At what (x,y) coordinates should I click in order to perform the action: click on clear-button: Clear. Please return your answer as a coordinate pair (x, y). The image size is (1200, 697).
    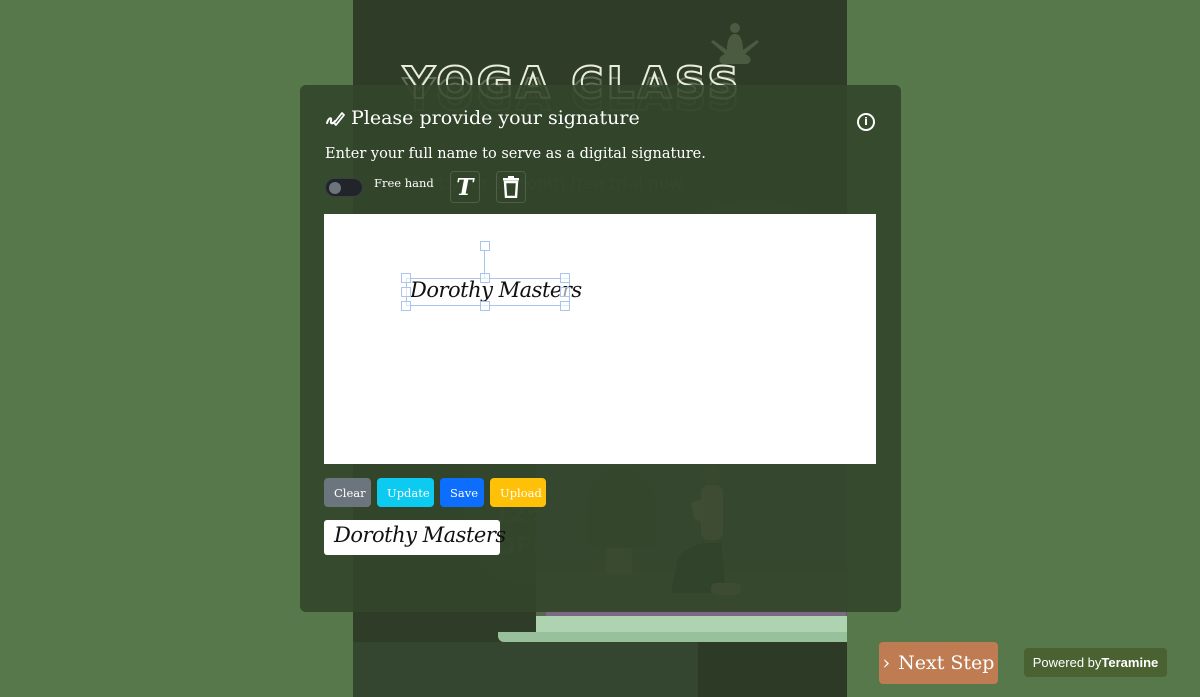
    Looking at the image, I should click on (347, 492).